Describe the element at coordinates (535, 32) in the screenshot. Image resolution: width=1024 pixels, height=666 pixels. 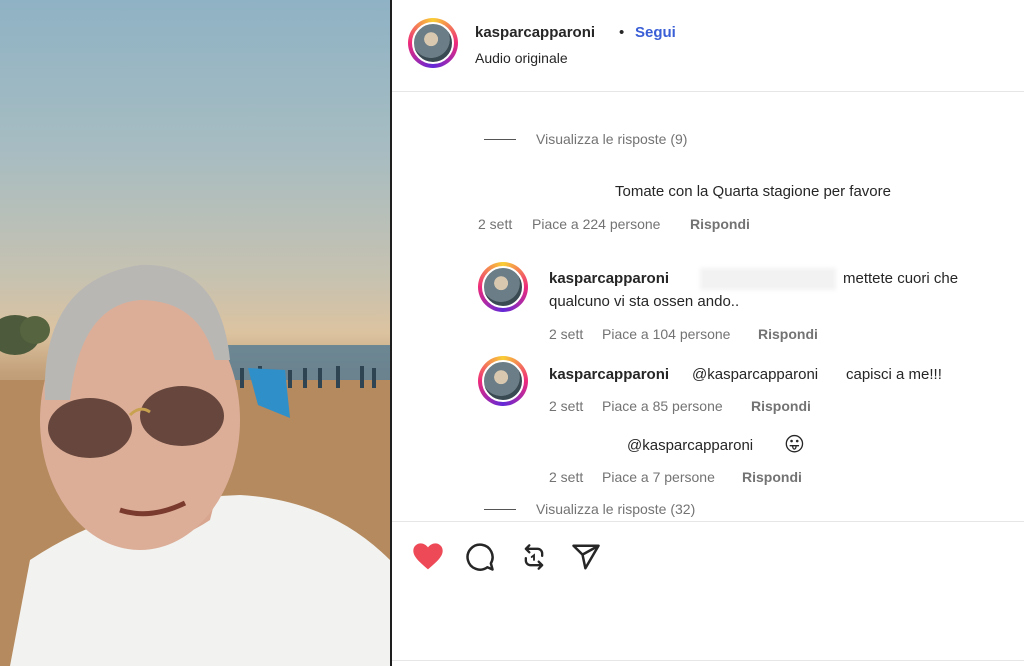
I see `header-username: kasparcapparoni` at that location.